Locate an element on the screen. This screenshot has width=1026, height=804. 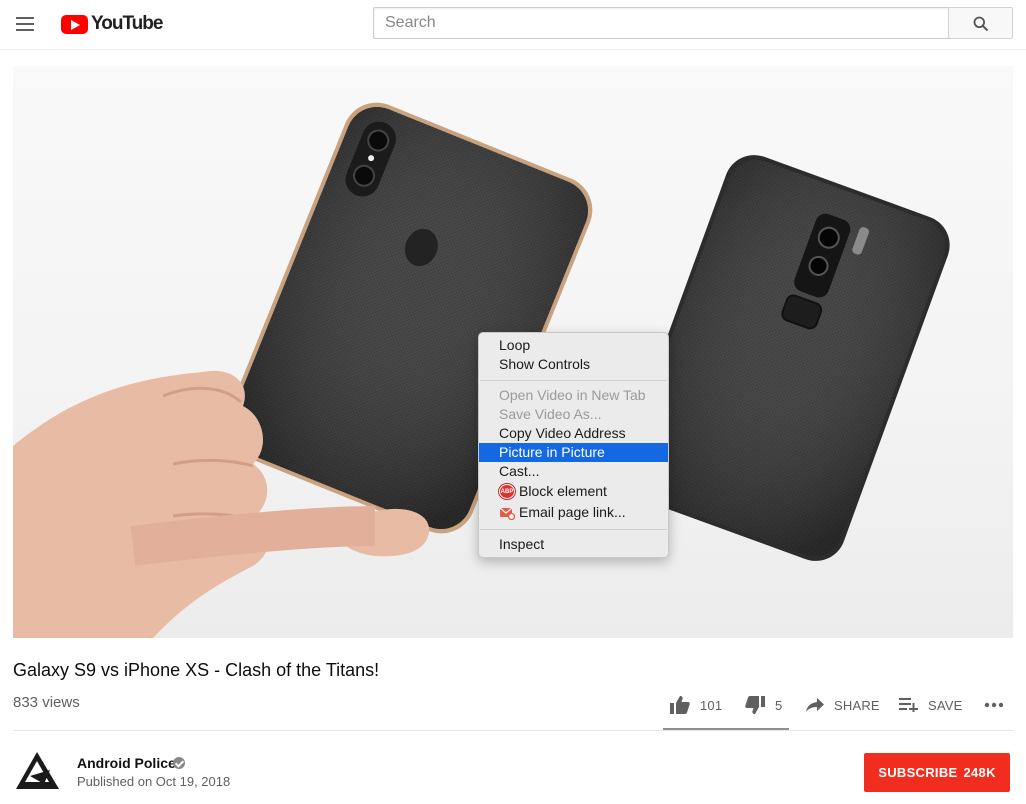
subscribe-label: SUBSCRIBE is located at coordinates (918, 772).